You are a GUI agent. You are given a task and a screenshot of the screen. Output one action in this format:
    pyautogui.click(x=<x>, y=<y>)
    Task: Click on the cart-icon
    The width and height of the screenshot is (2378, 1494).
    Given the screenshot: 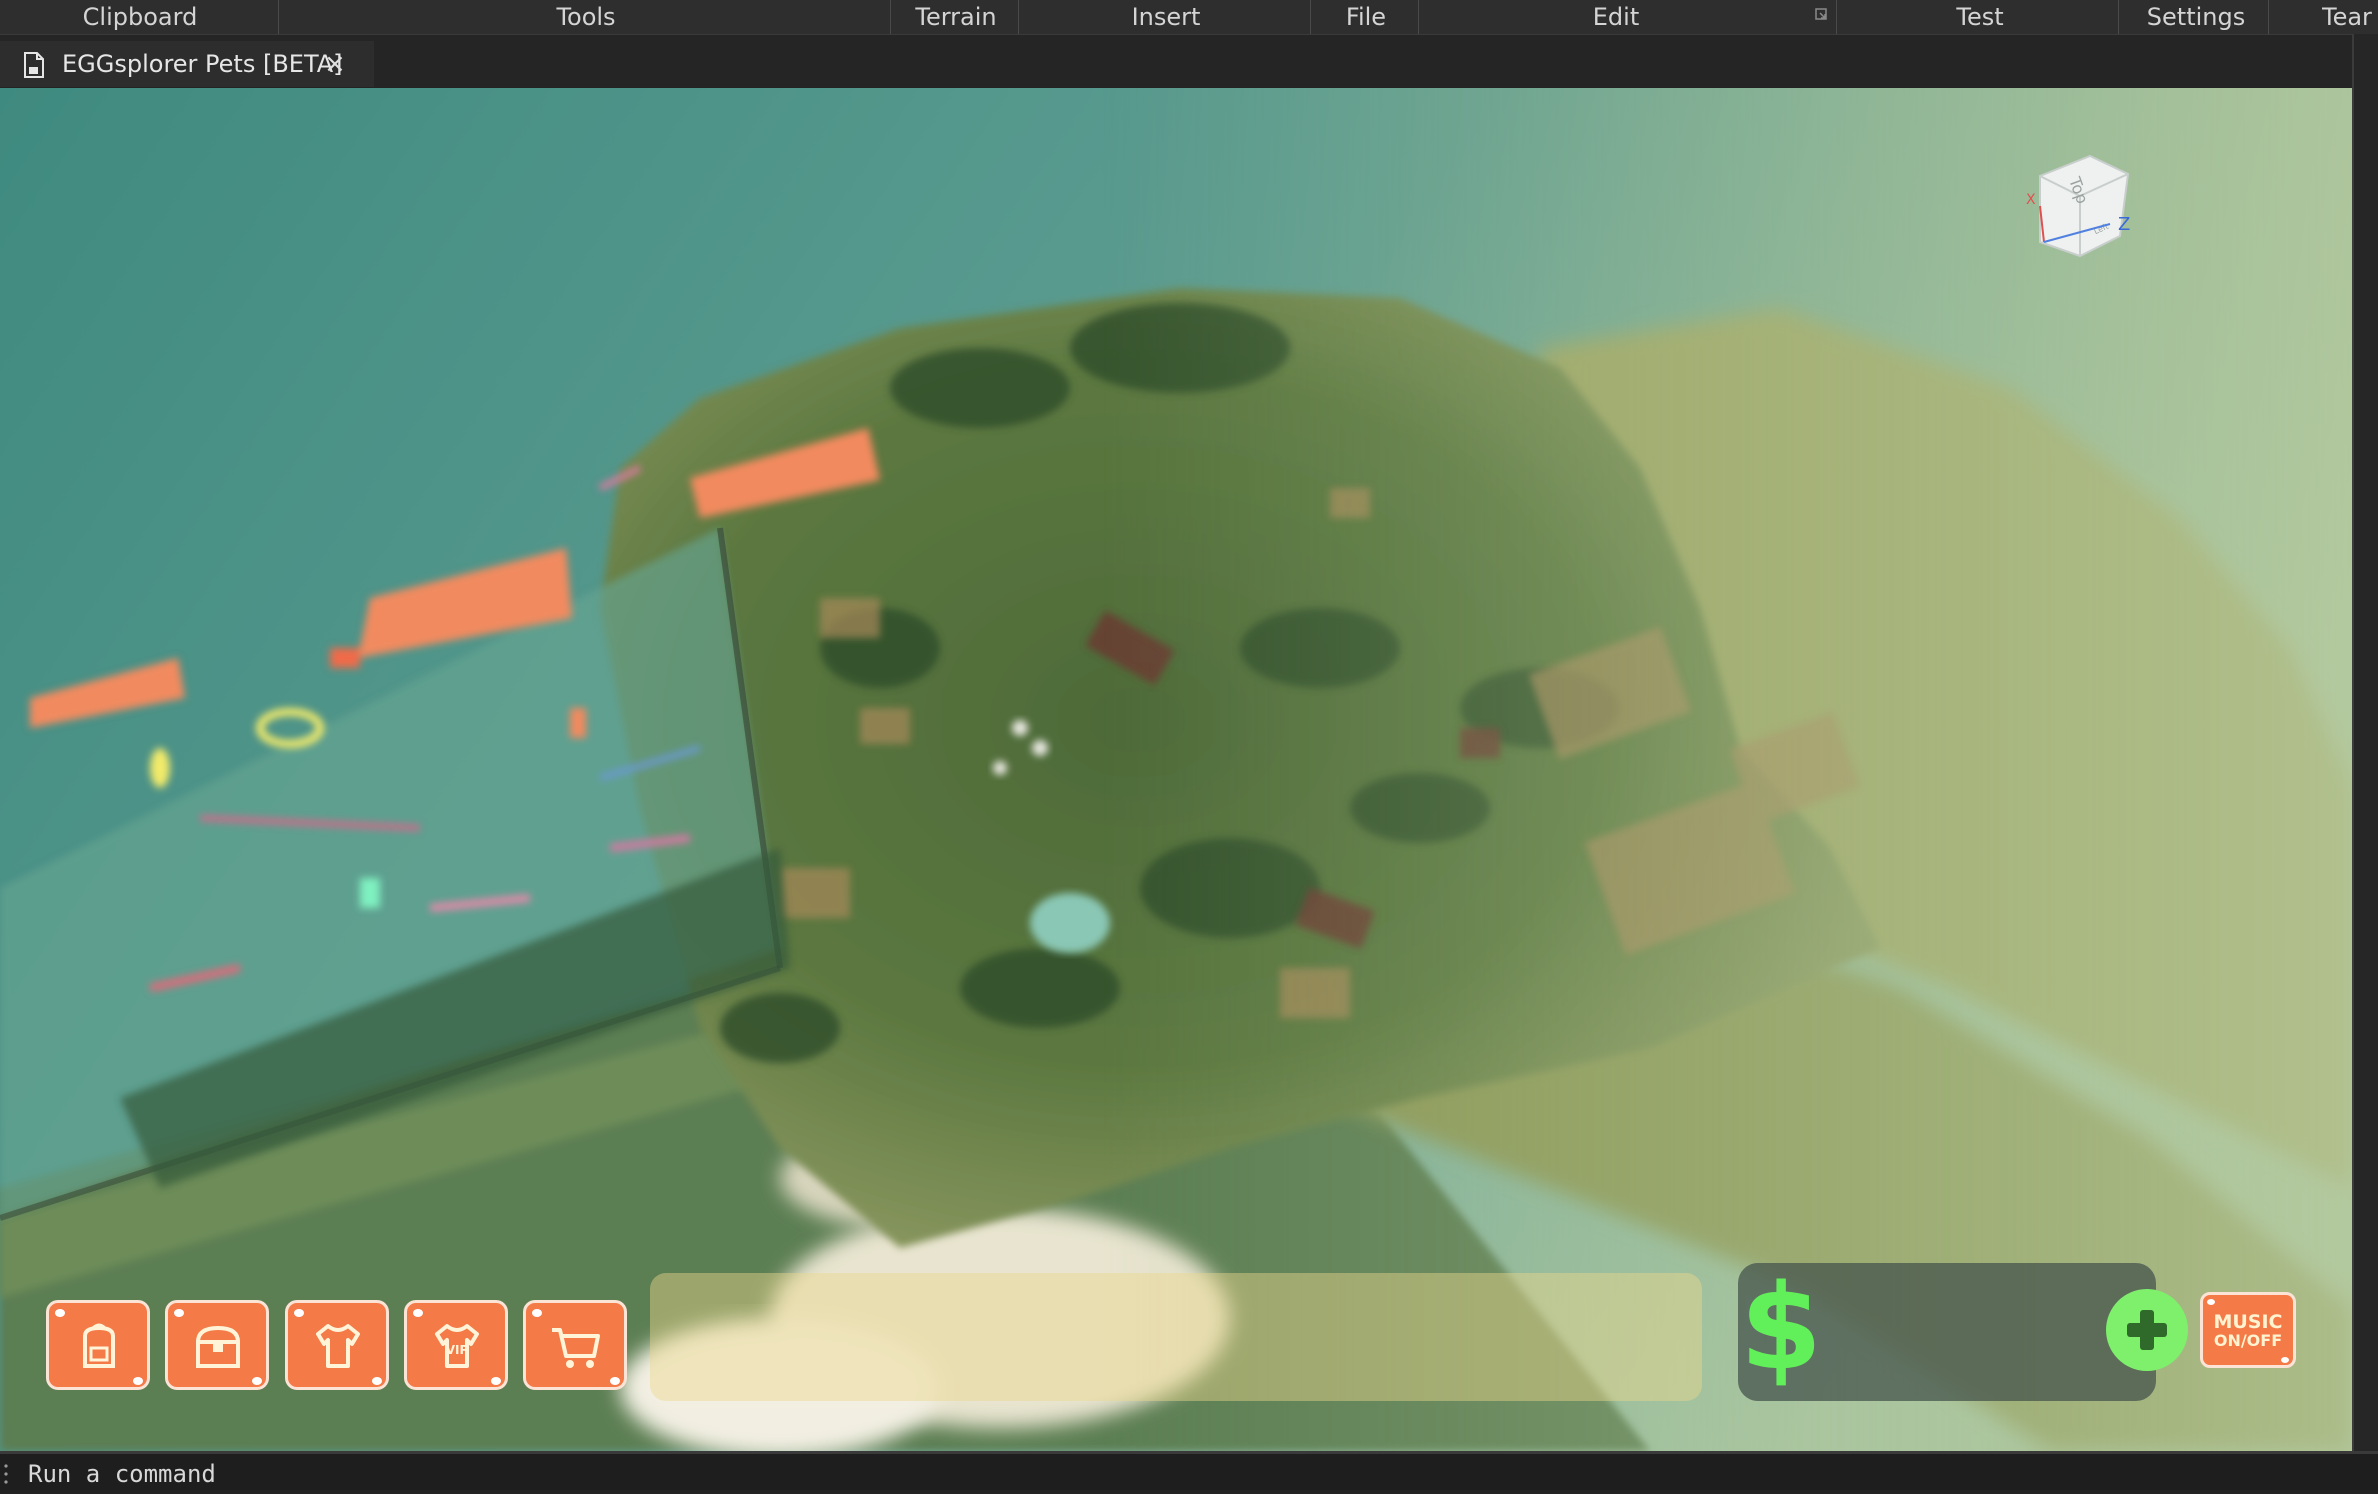 What is the action you would take?
    pyautogui.click(x=576, y=1348)
    